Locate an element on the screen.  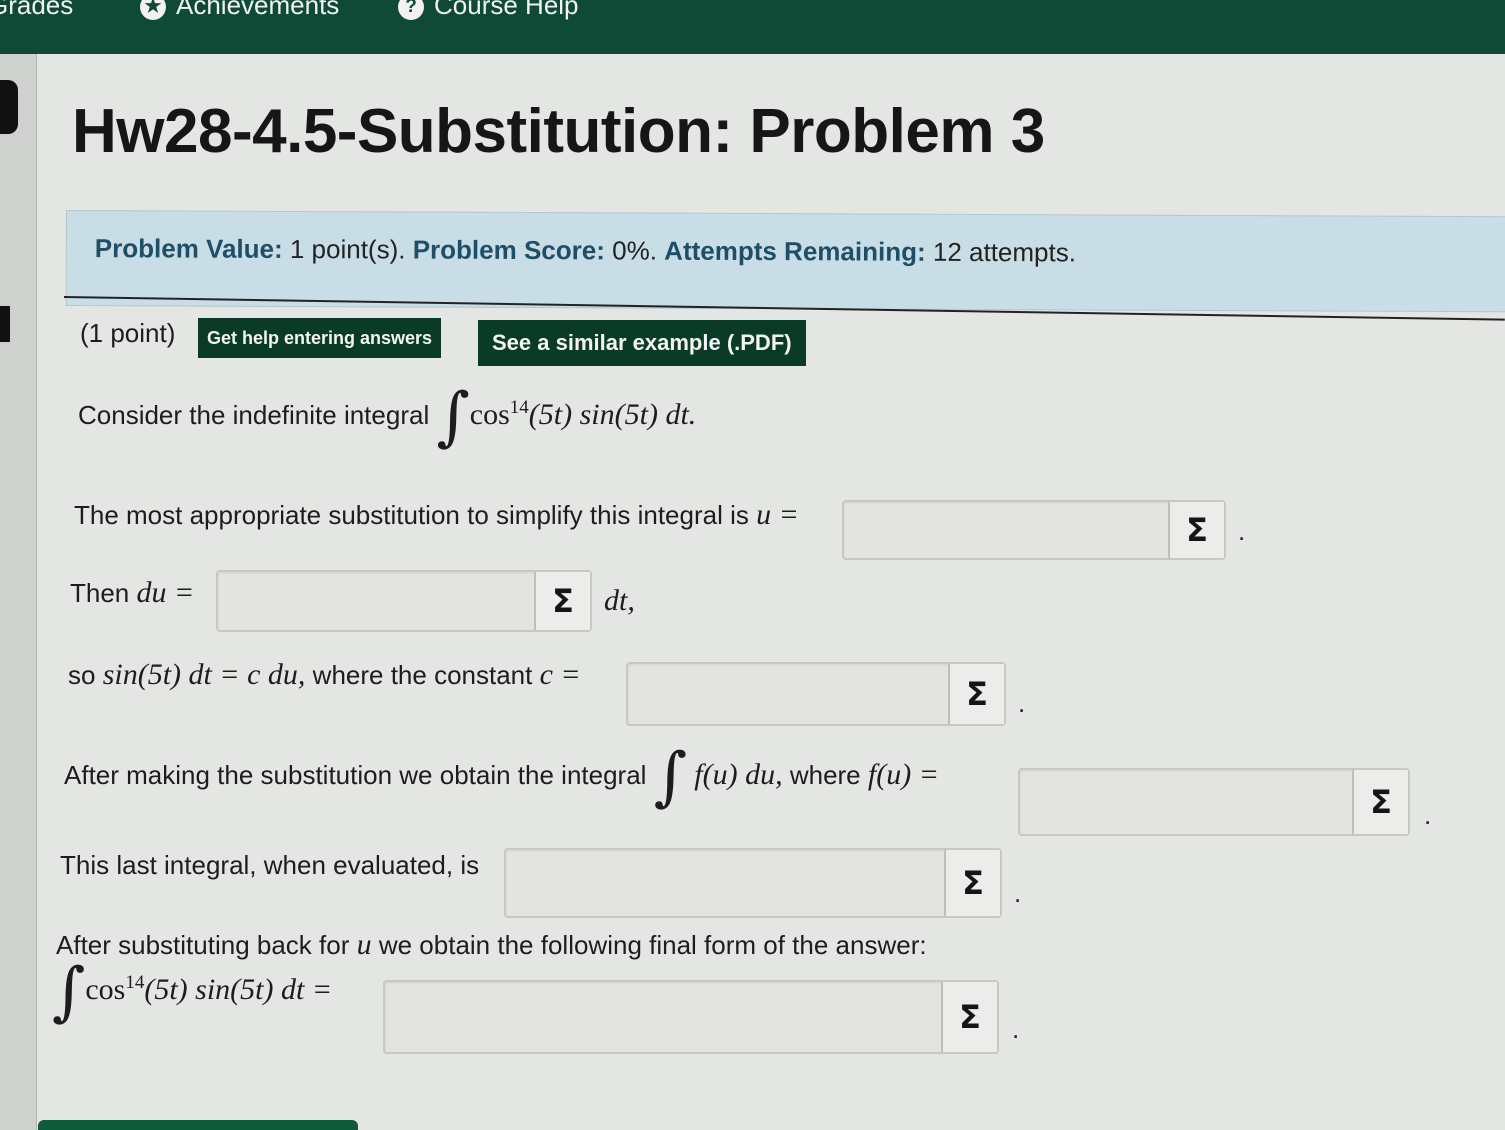
attempts-label: Attempts Remaining: is located at coordinates (795, 251).